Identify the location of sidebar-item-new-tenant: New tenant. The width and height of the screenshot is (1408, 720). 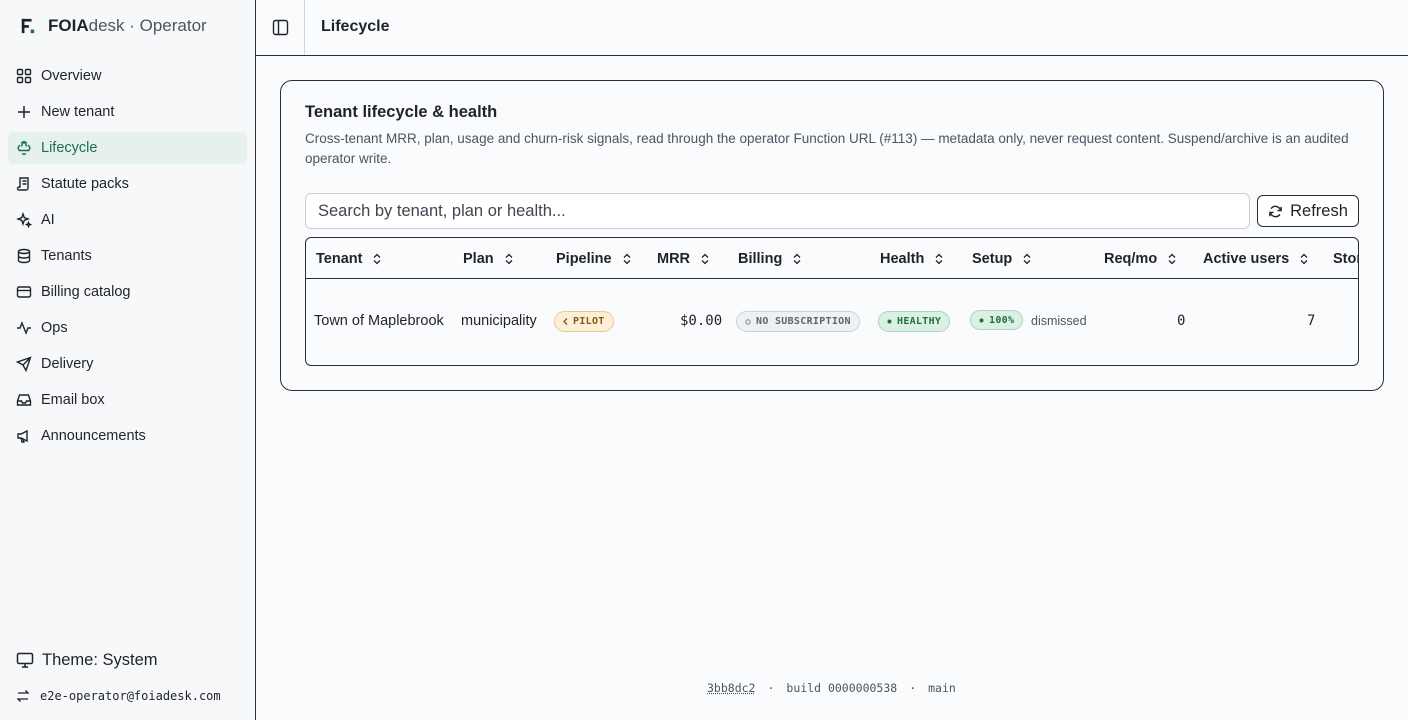
(127, 112).